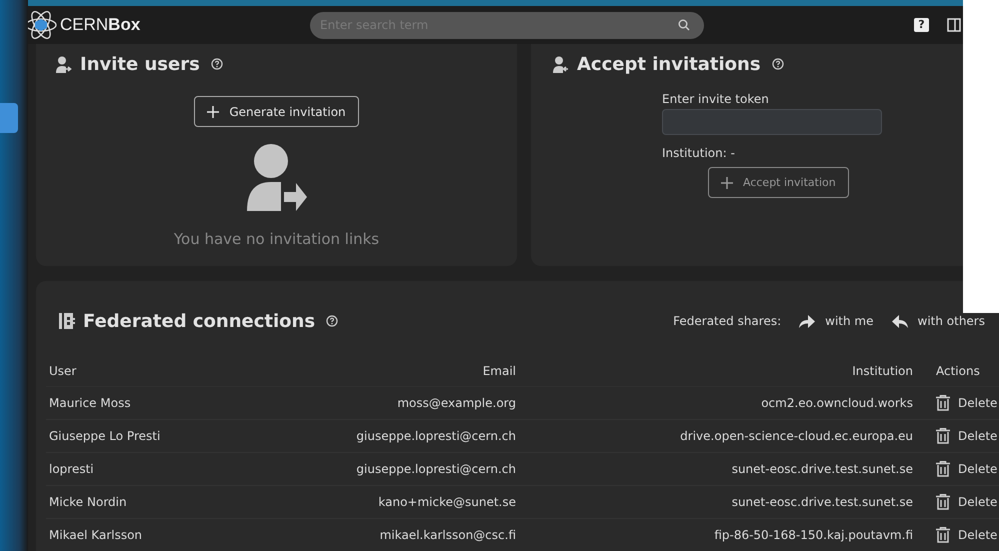 This screenshot has height=551, width=999. What do you see at coordinates (727, 321) in the screenshot?
I see `shares-label: Federated shares:` at bounding box center [727, 321].